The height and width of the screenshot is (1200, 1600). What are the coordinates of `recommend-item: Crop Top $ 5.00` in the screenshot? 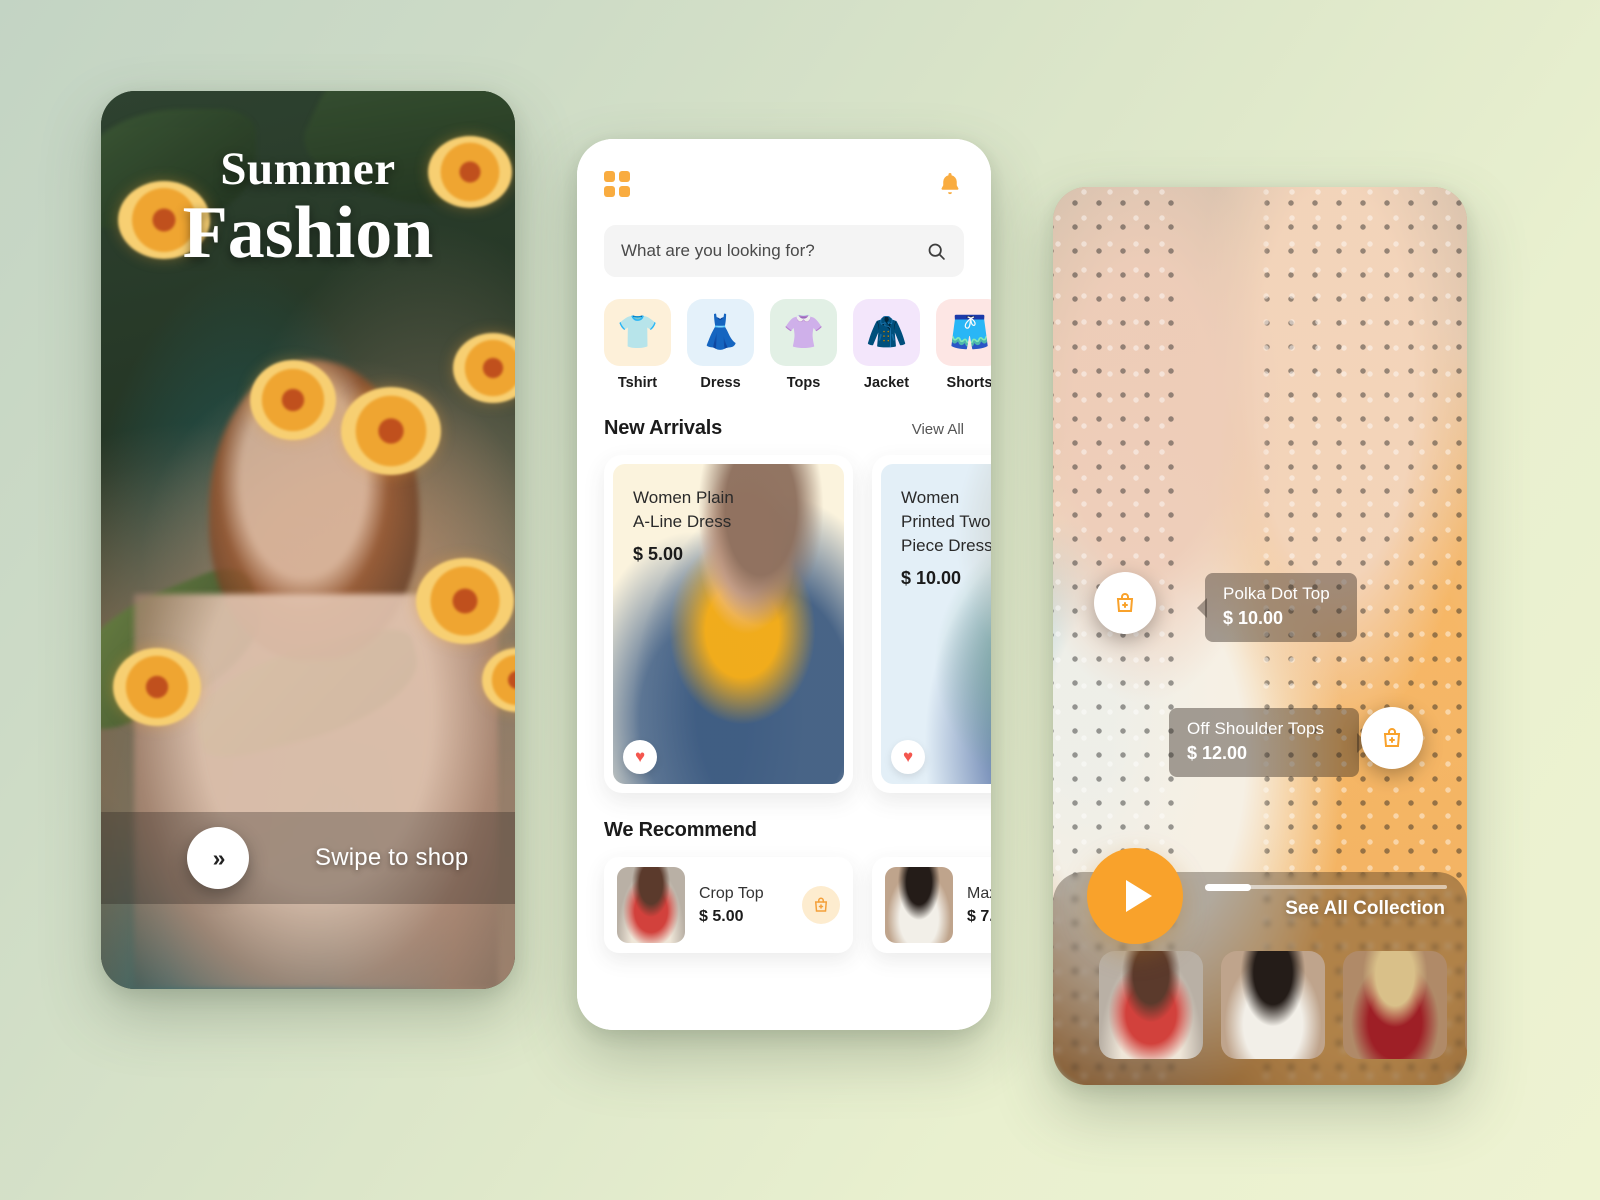 It's located at (728, 905).